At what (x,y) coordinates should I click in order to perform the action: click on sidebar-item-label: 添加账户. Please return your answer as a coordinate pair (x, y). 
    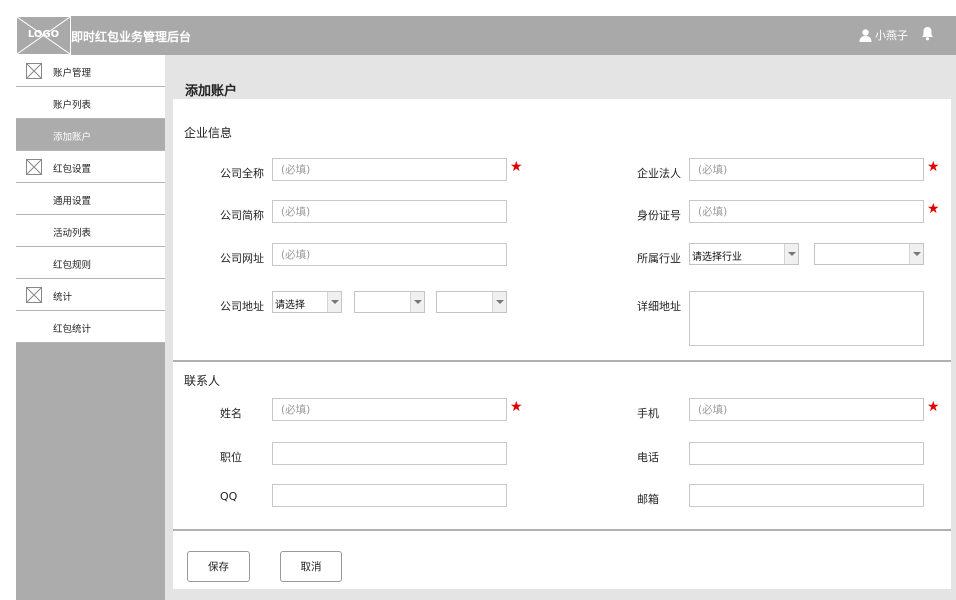
    Looking at the image, I should click on (72, 137).